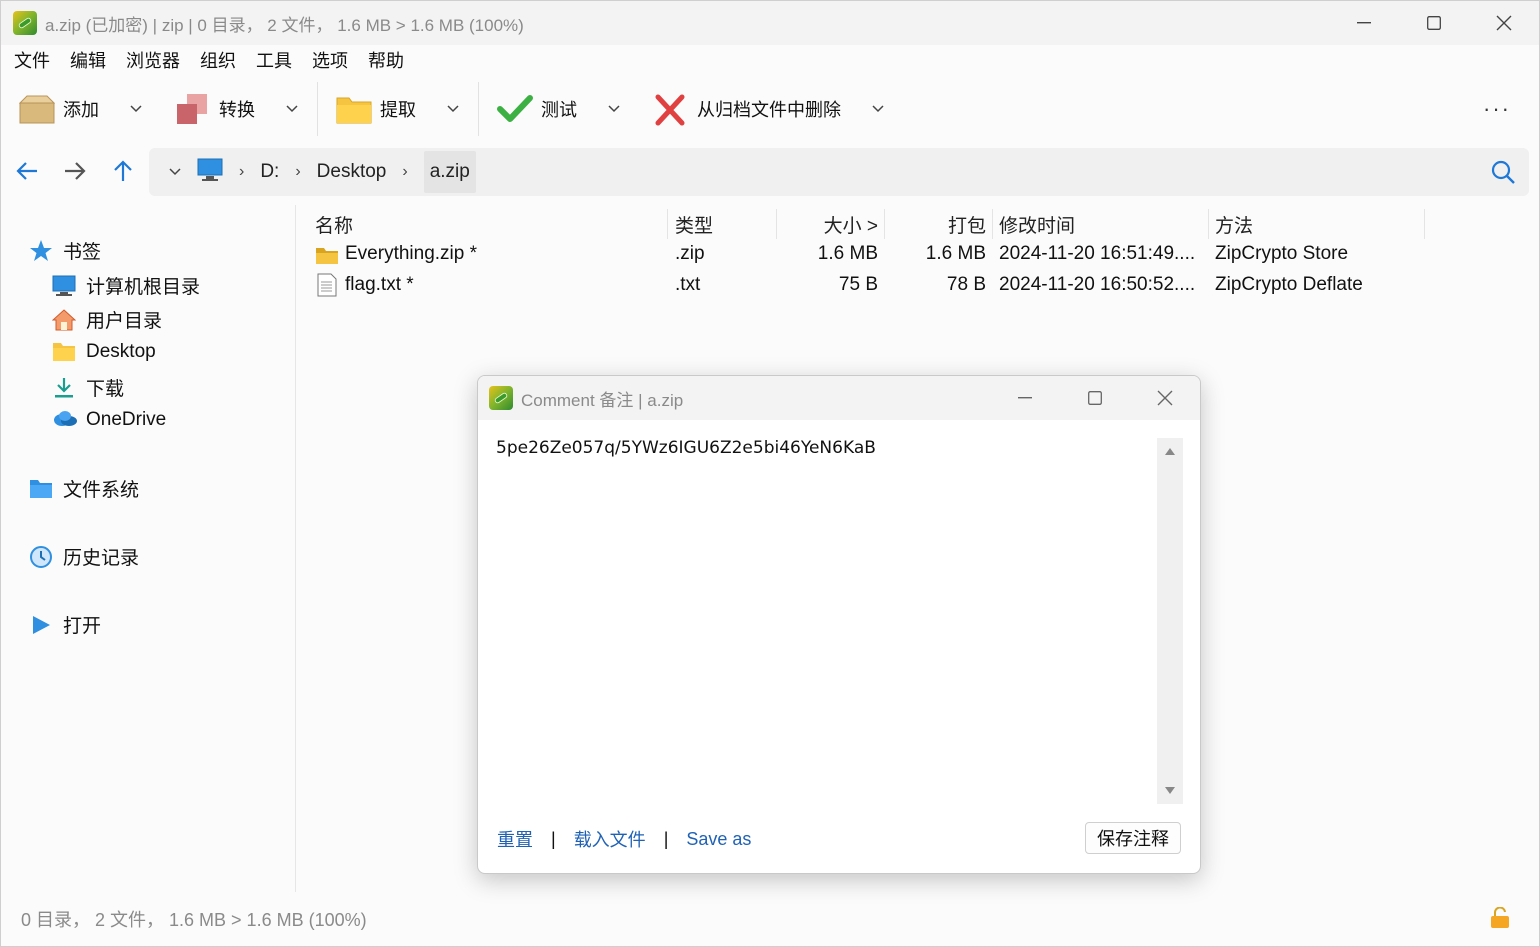 Image resolution: width=1540 pixels, height=947 pixels. Describe the element at coordinates (218, 60) in the screenshot. I see `menu-organize: 组织` at that location.